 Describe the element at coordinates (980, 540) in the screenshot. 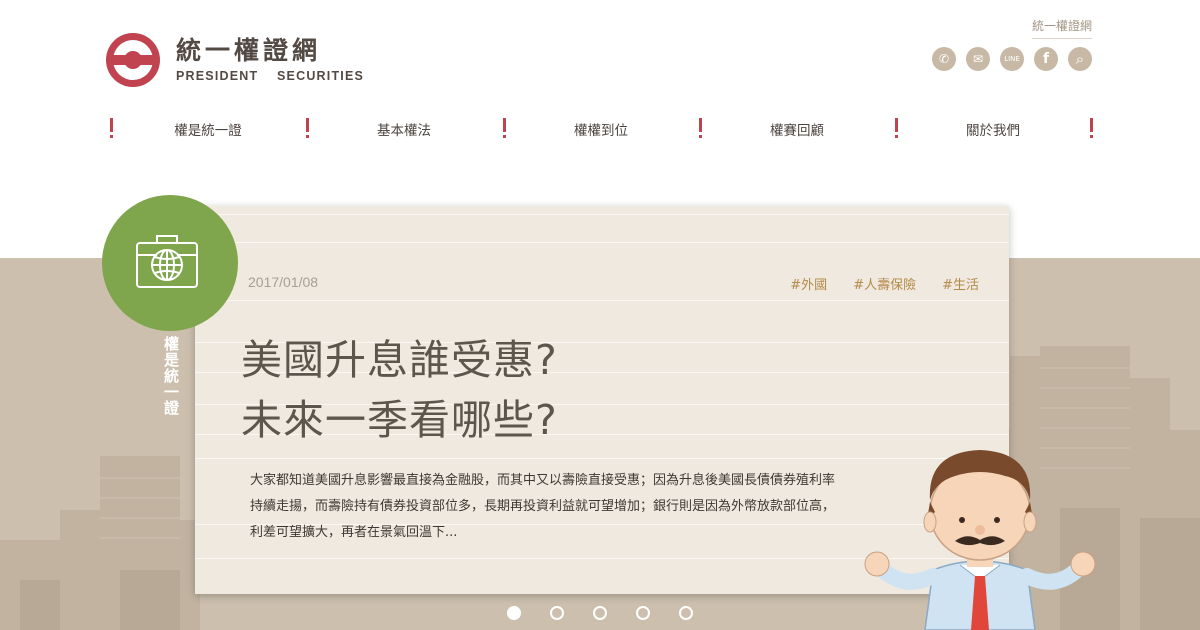

I see `cartoon-businessman-illustration` at that location.